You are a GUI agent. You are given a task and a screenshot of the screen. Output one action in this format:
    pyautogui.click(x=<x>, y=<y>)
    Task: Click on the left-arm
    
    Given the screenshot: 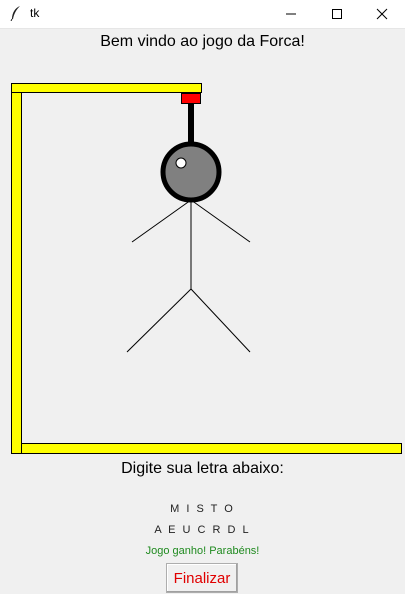 What is the action you would take?
    pyautogui.click(x=161, y=221)
    